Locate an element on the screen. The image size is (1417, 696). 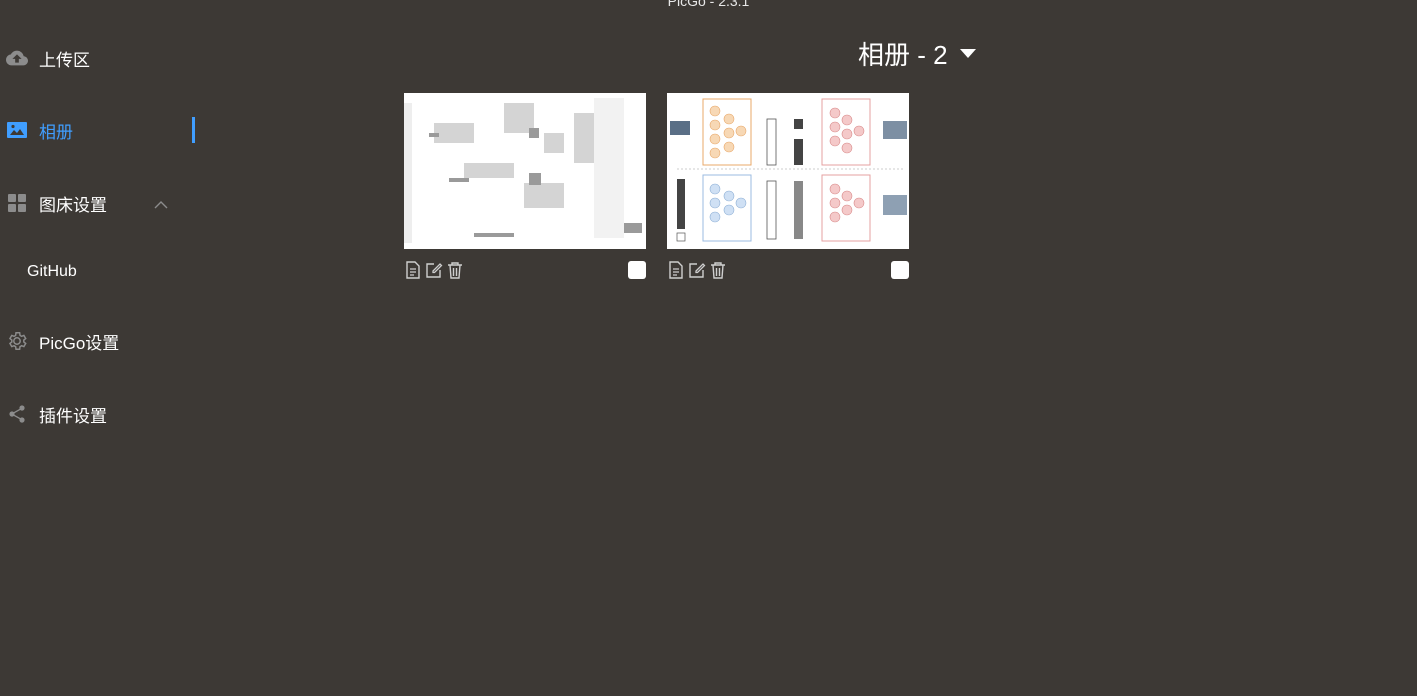
sidebar-item-upload: 上传区 is located at coordinates (100, 58).